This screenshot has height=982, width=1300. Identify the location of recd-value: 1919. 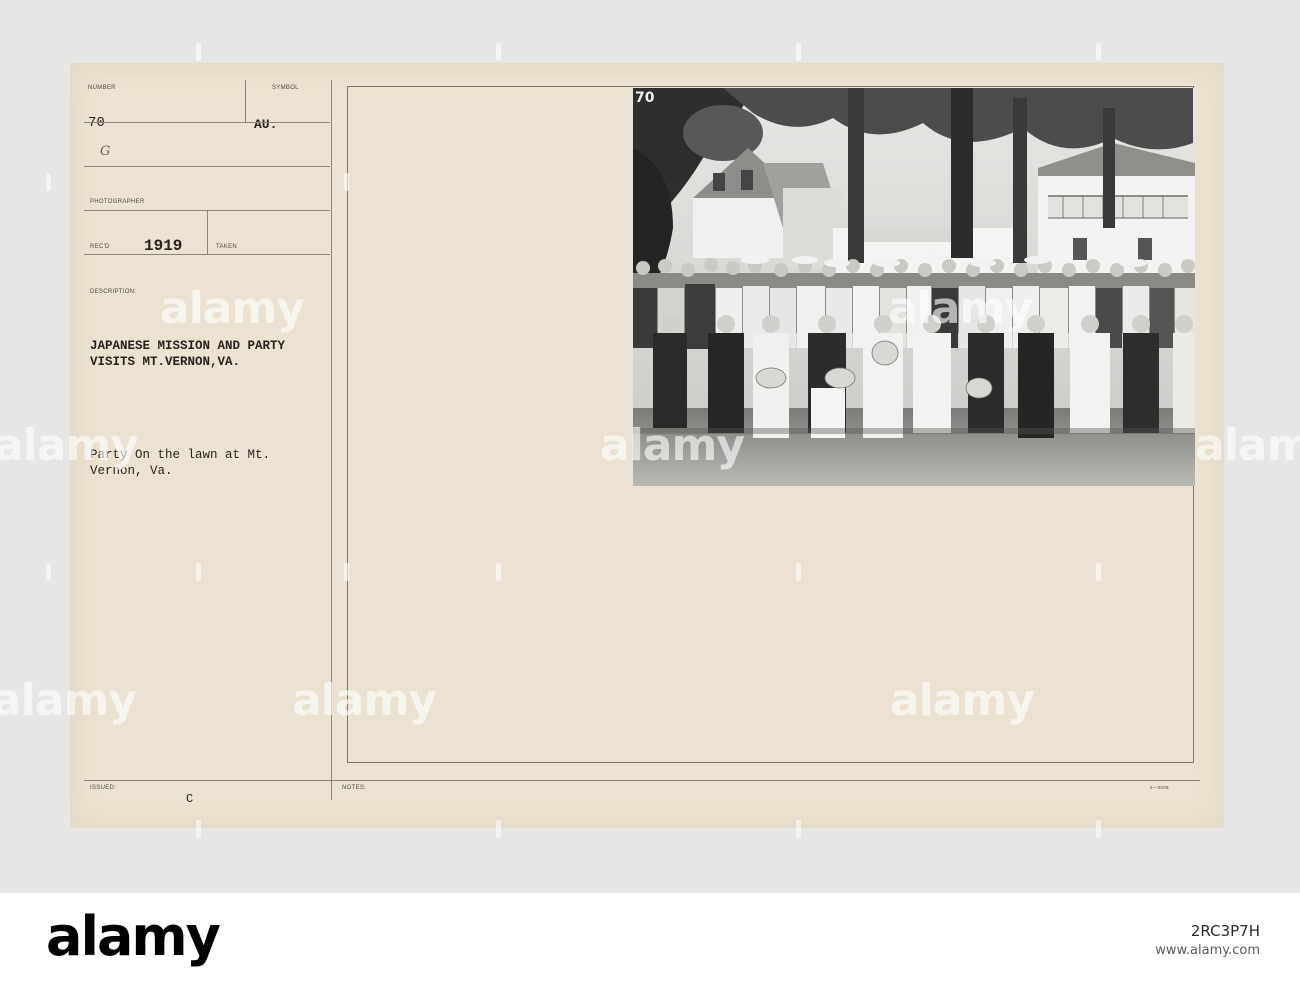
(163, 246).